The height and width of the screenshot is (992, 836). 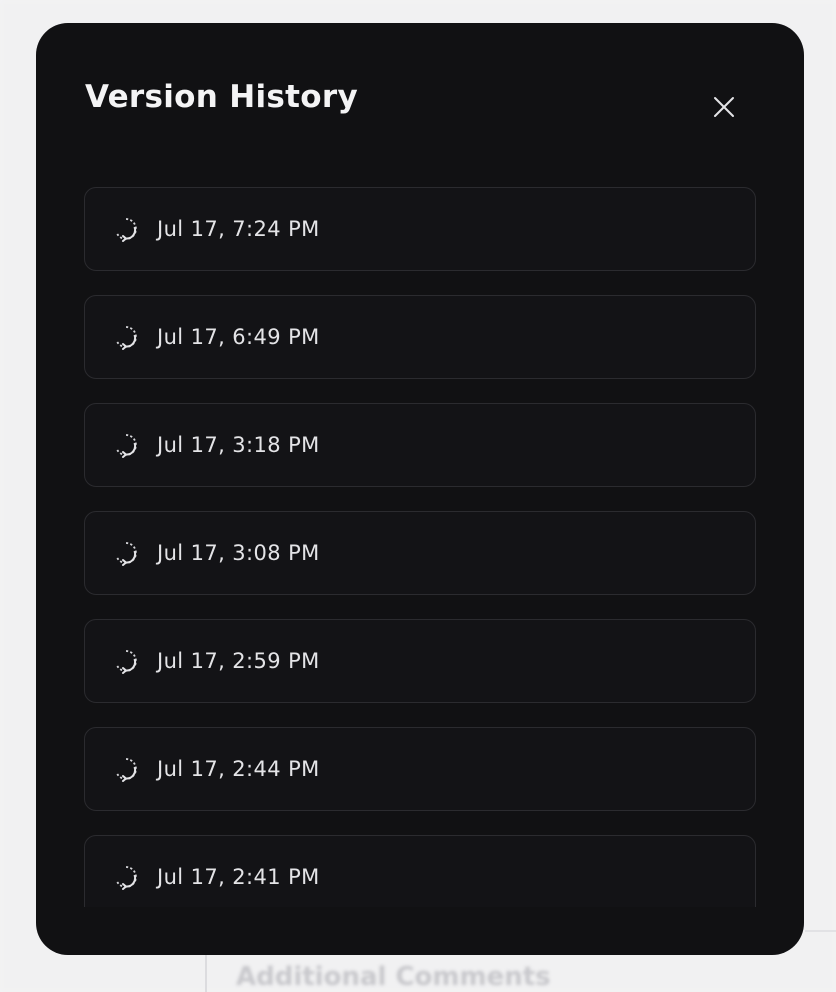 I want to click on version-item: Jul 17, 2:41 PM, so click(x=420, y=871).